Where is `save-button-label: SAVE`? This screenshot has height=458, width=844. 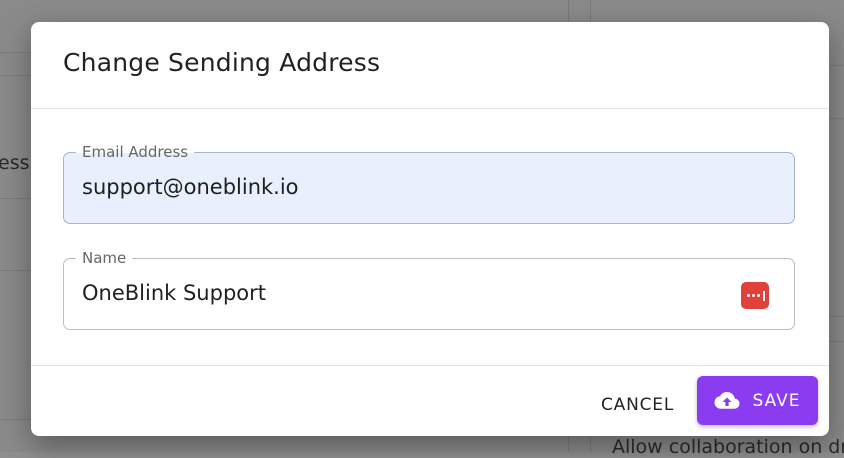 save-button-label: SAVE is located at coordinates (776, 400).